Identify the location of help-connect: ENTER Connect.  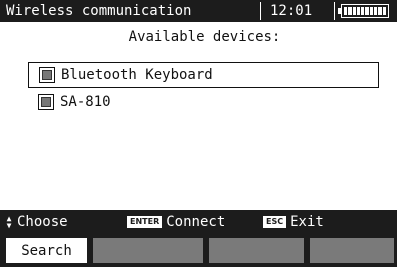
(176, 222).